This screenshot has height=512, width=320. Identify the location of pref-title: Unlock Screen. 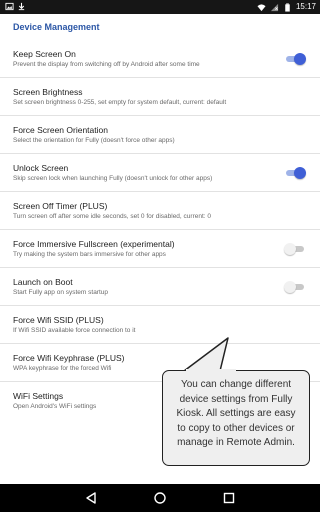
(41, 168).